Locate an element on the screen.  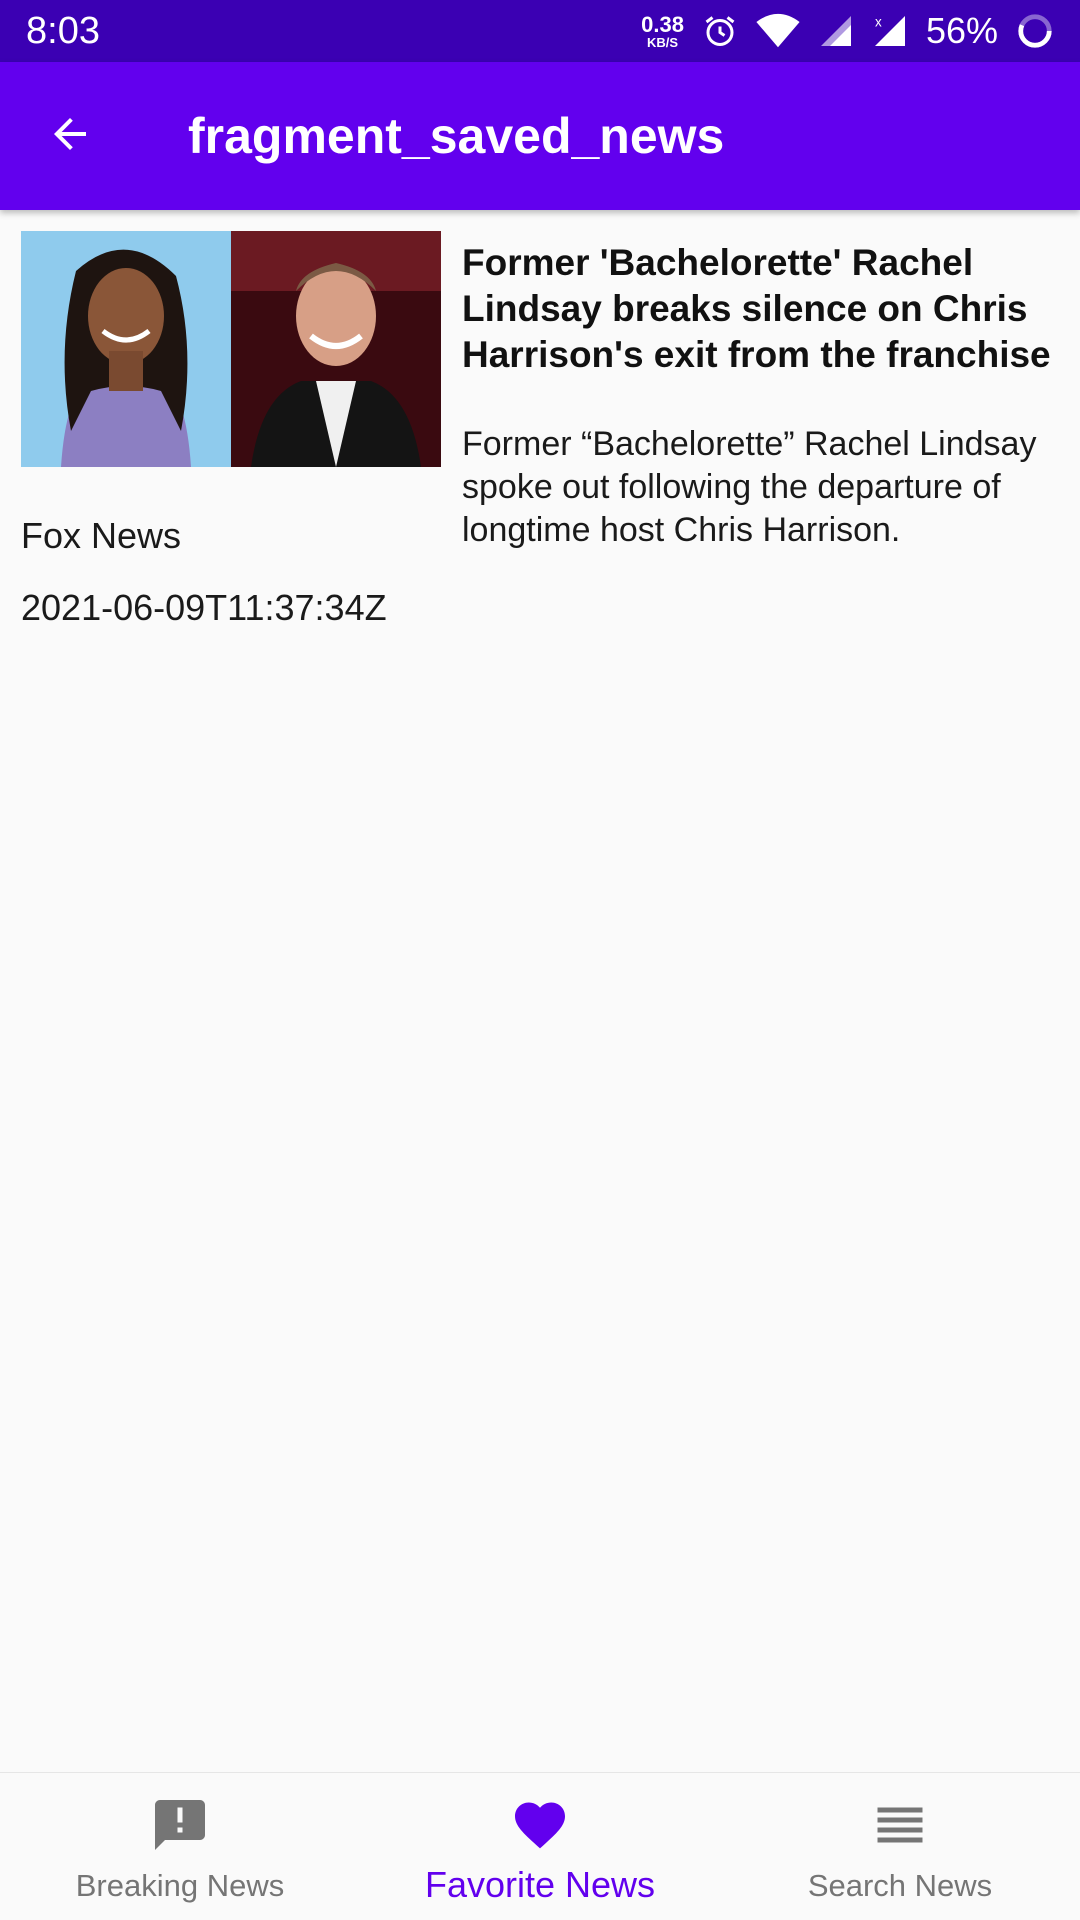
net-speed: 0.38 KB/S is located at coordinates (662, 30).